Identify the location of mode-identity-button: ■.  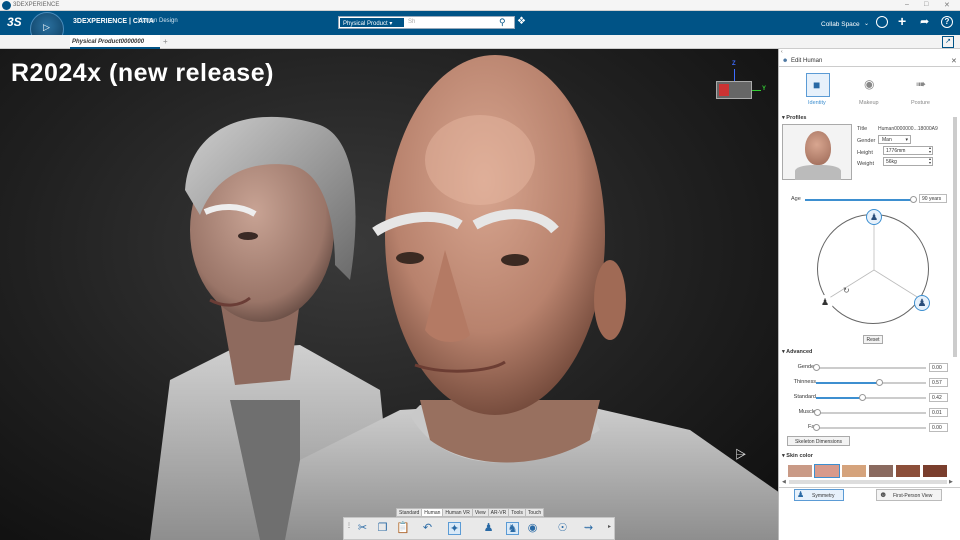
(818, 85).